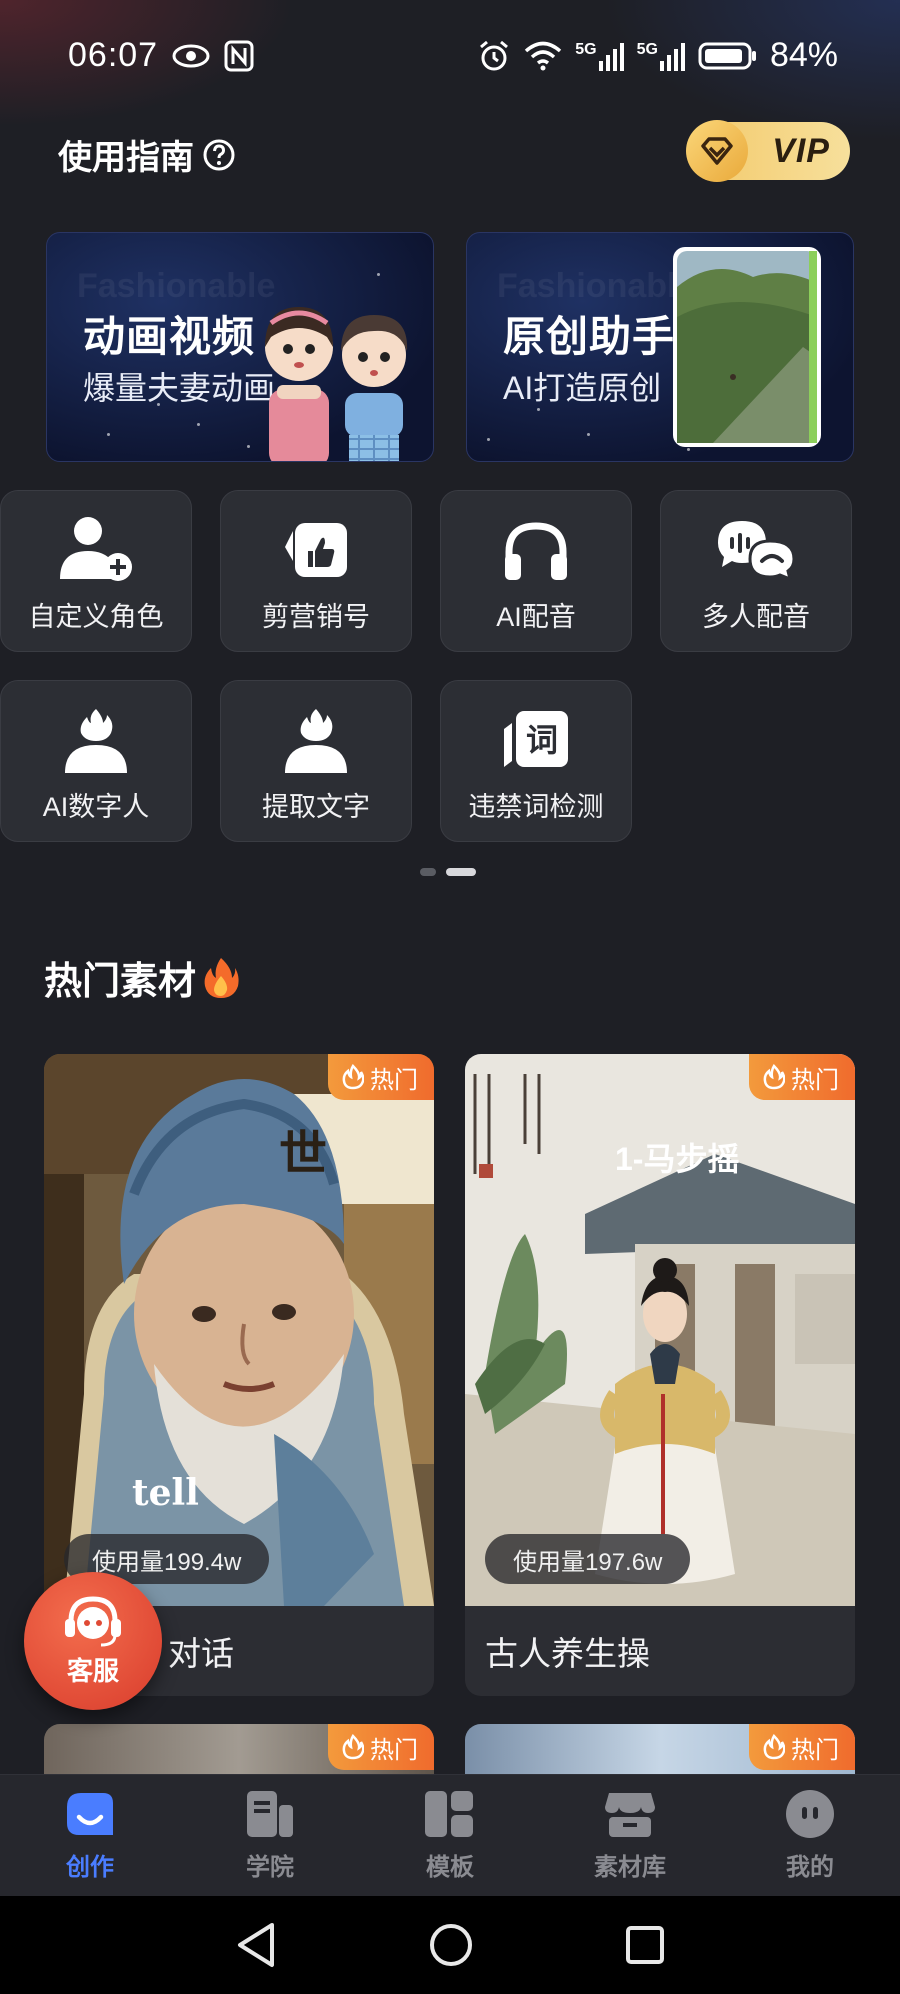 This screenshot has width=900, height=1994. I want to click on section-title-text: 热门素材, so click(120, 982).